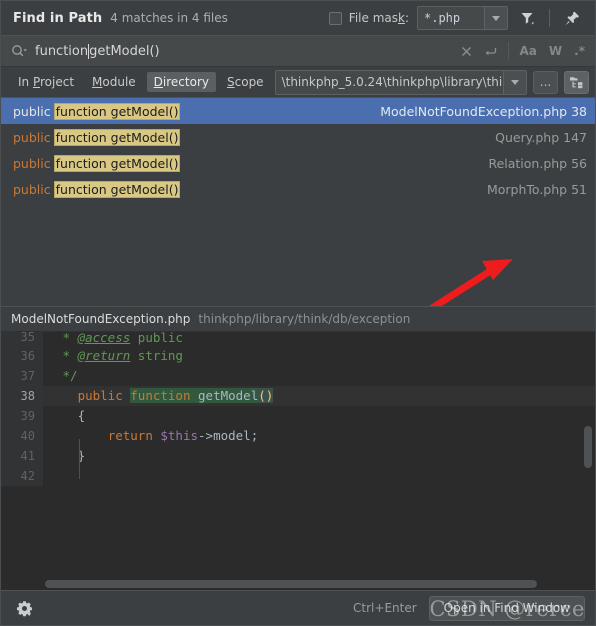 The width and height of the screenshot is (596, 626). Describe the element at coordinates (537, 163) in the screenshot. I see `result-file-location: Relation.php 56` at that location.